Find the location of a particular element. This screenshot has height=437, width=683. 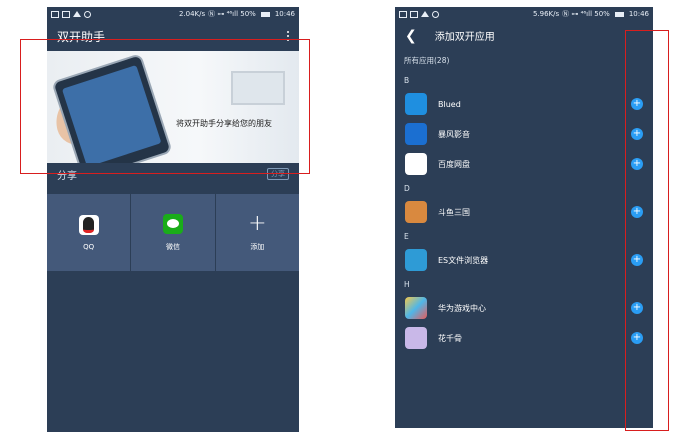

highlight-box-add-column is located at coordinates (647, 230).